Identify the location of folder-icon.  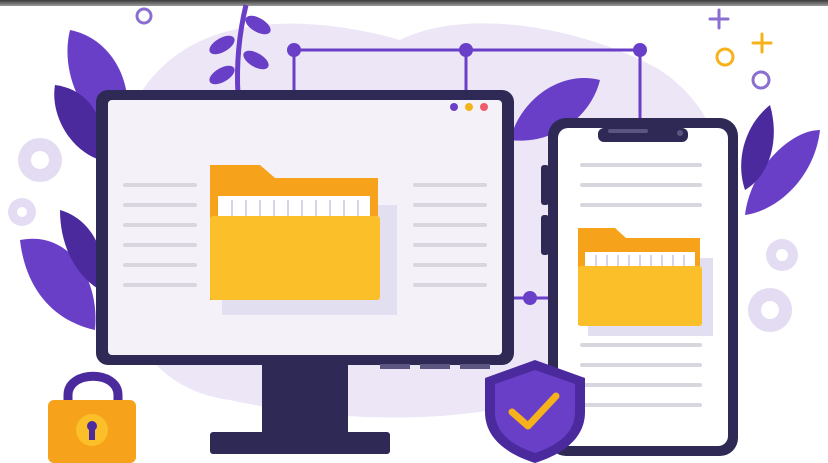
(303, 240).